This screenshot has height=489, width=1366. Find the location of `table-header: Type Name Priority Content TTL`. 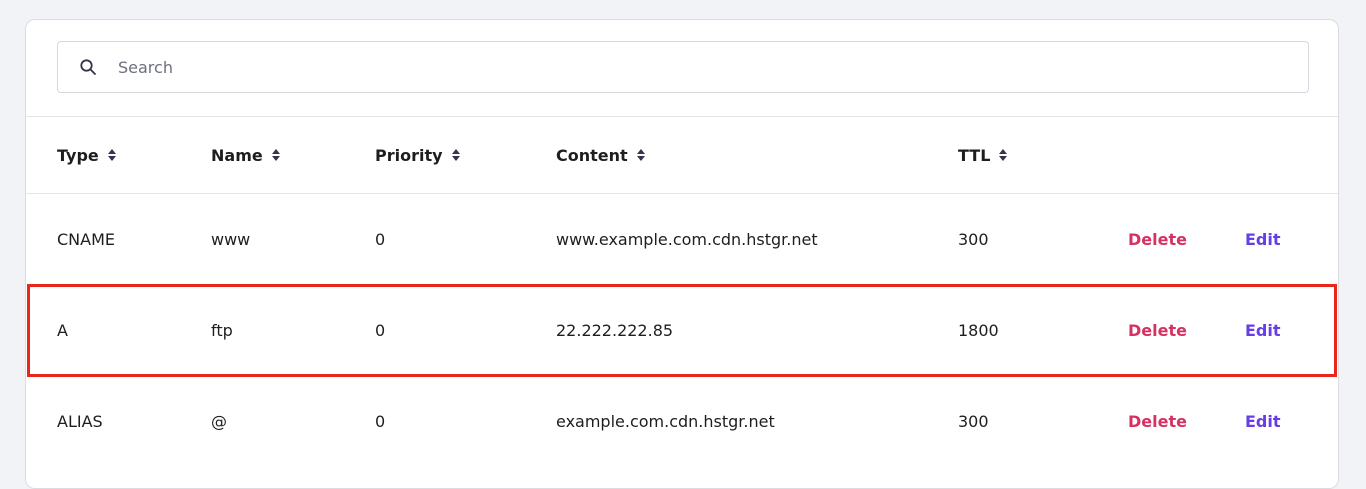

table-header: Type Name Priority Content TTL is located at coordinates (682, 155).